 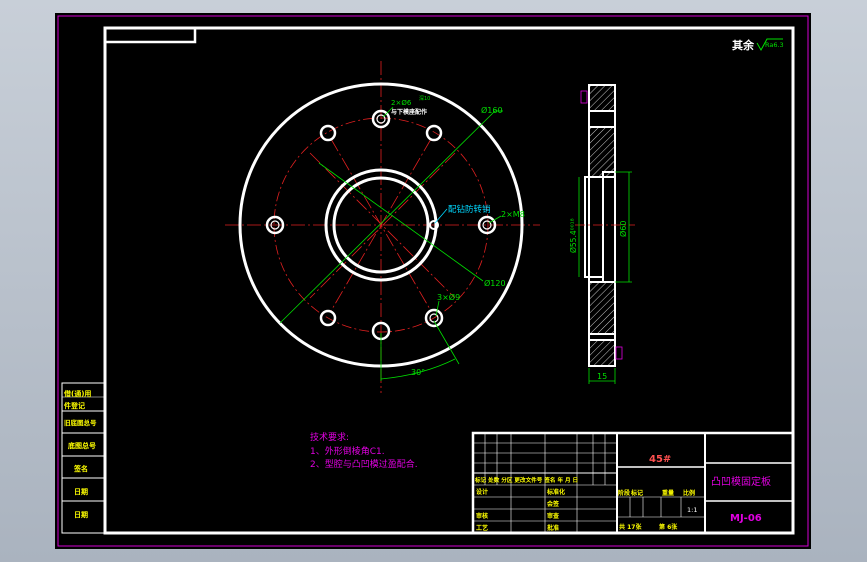 I want to click on note-thread: 2×M8, so click(x=513, y=214).